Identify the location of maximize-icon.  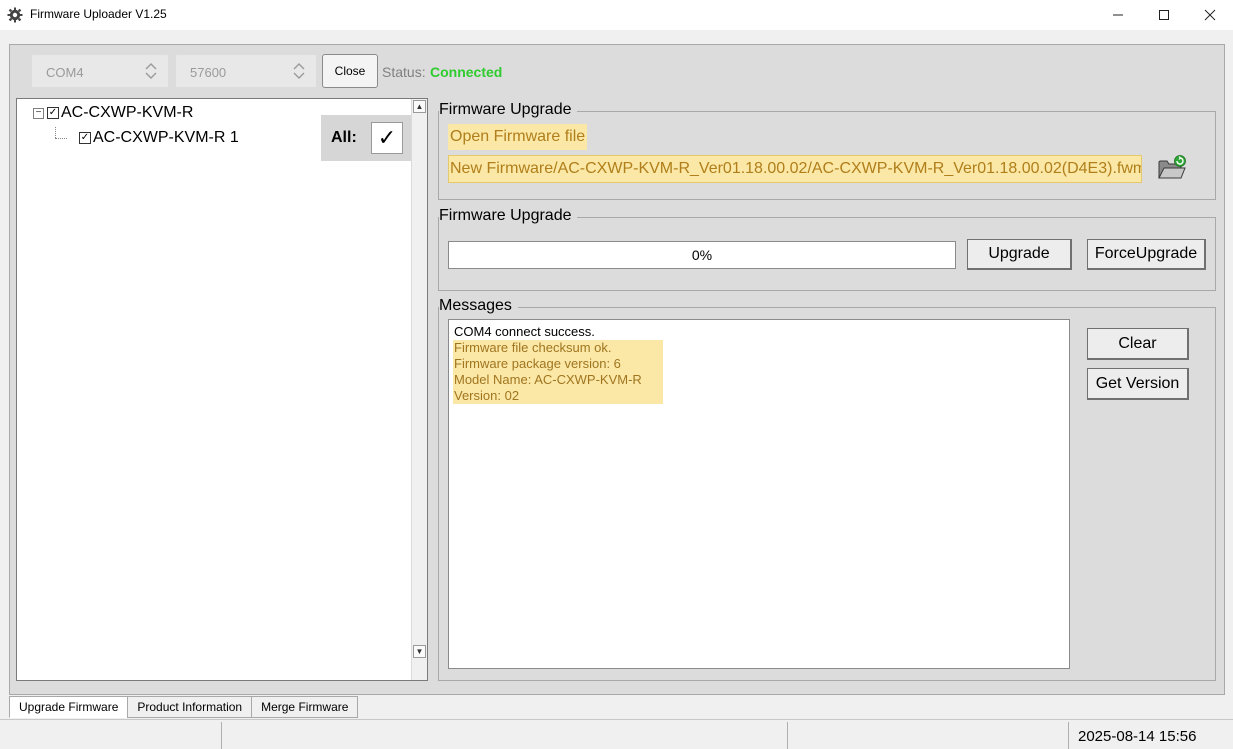
(1164, 15).